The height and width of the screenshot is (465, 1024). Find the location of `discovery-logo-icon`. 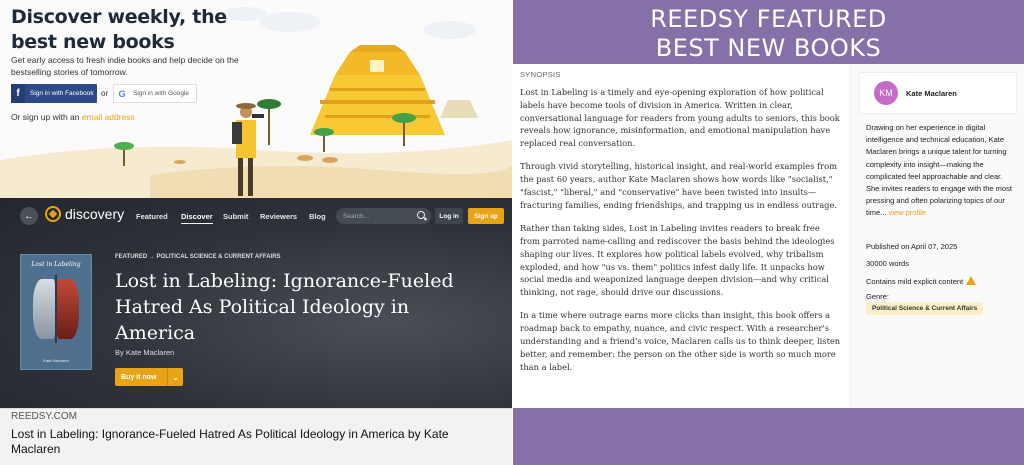

discovery-logo-icon is located at coordinates (53, 214).